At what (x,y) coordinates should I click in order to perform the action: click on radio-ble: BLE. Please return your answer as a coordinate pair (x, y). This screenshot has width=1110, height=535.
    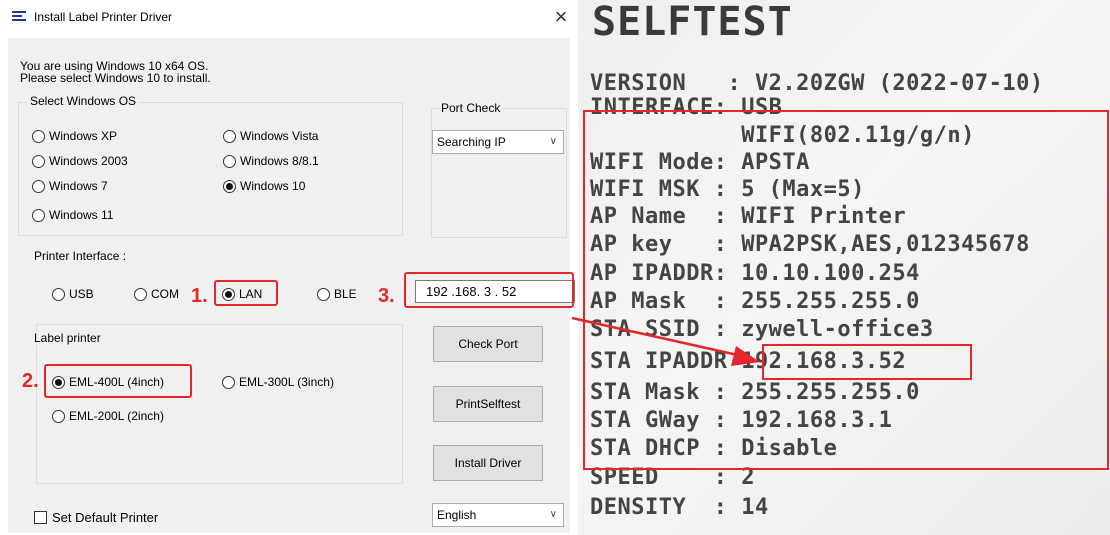
    Looking at the image, I should click on (337, 294).